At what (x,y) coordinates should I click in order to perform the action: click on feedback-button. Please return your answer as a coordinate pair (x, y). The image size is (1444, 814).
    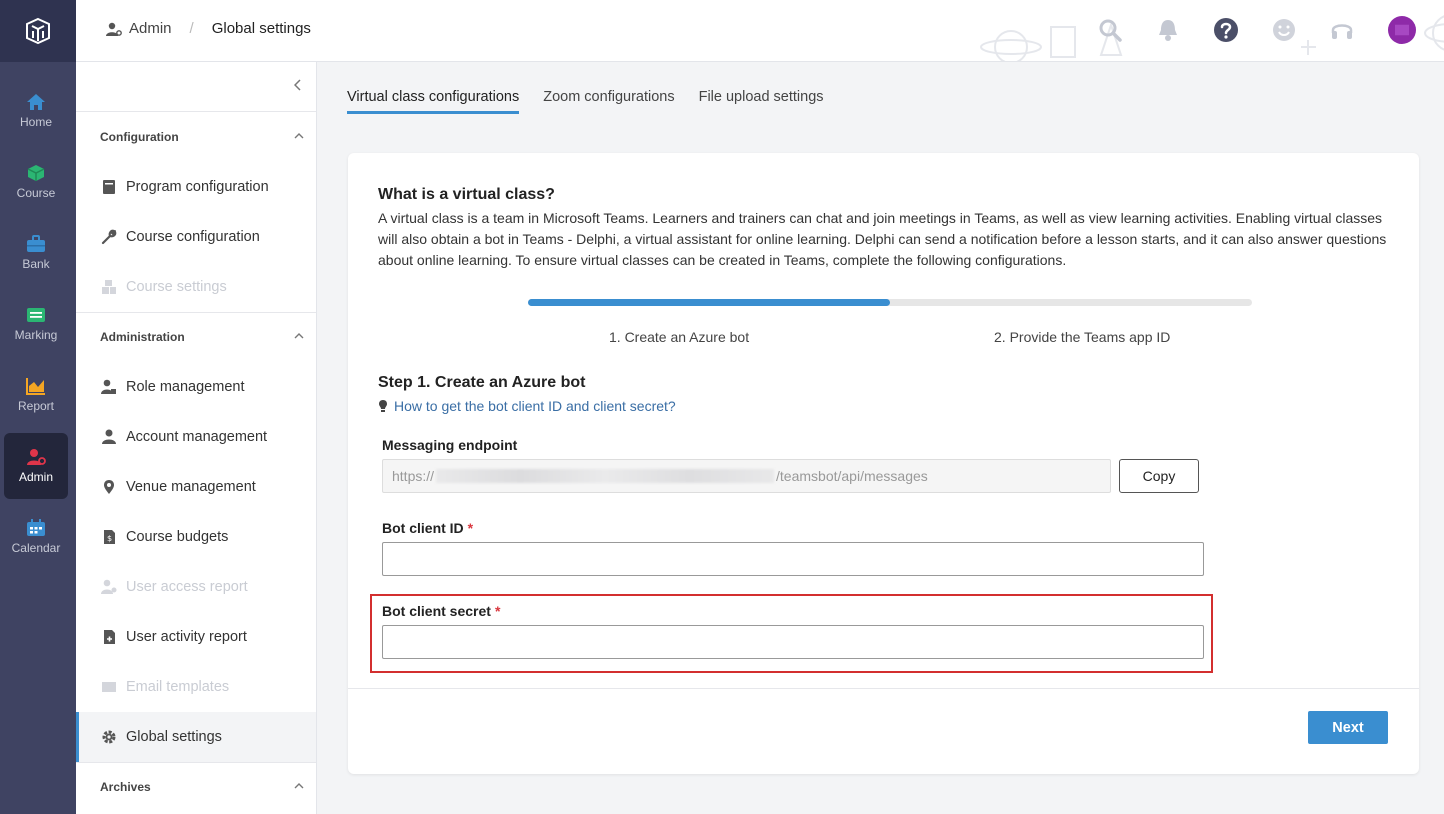
    Looking at the image, I should click on (1284, 30).